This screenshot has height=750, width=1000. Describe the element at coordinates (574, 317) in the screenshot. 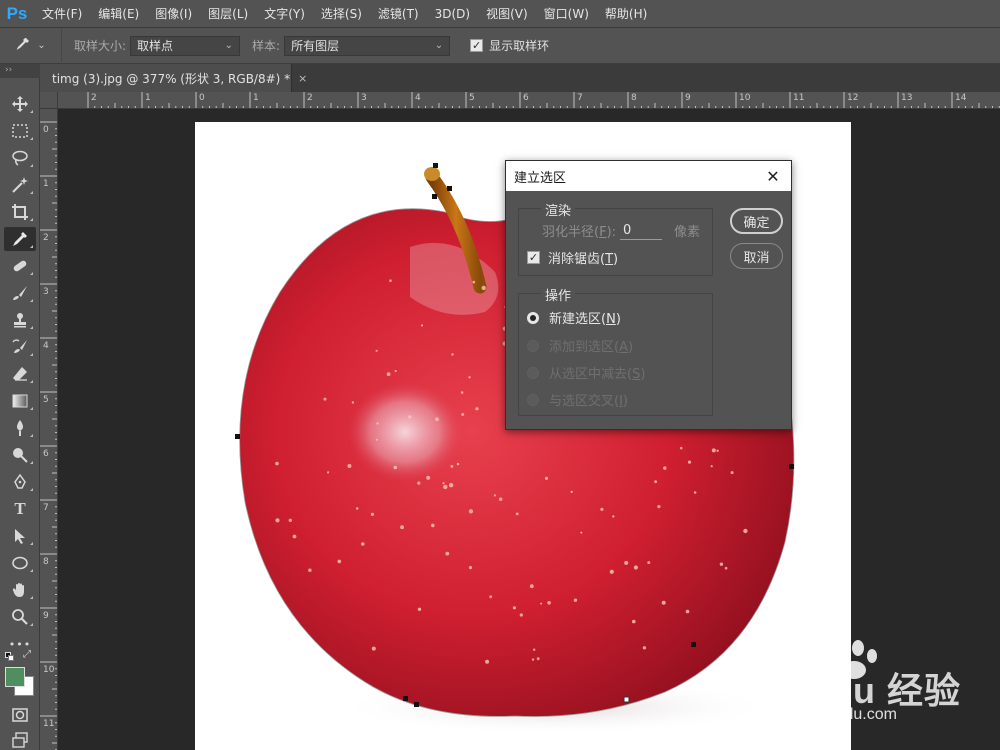

I see `op-new-selection: 新建选区(N)` at that location.